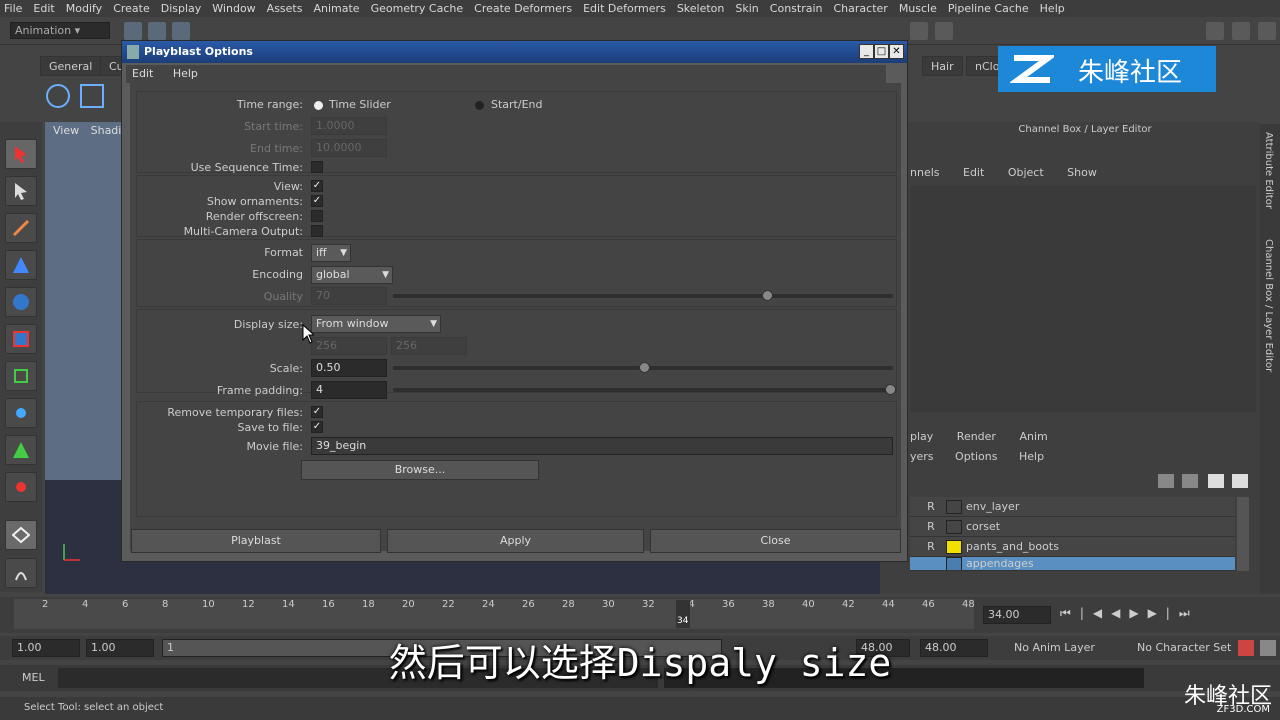  What do you see at coordinates (701, 8) in the screenshot?
I see `menu-skeleton: Skeleton` at bounding box center [701, 8].